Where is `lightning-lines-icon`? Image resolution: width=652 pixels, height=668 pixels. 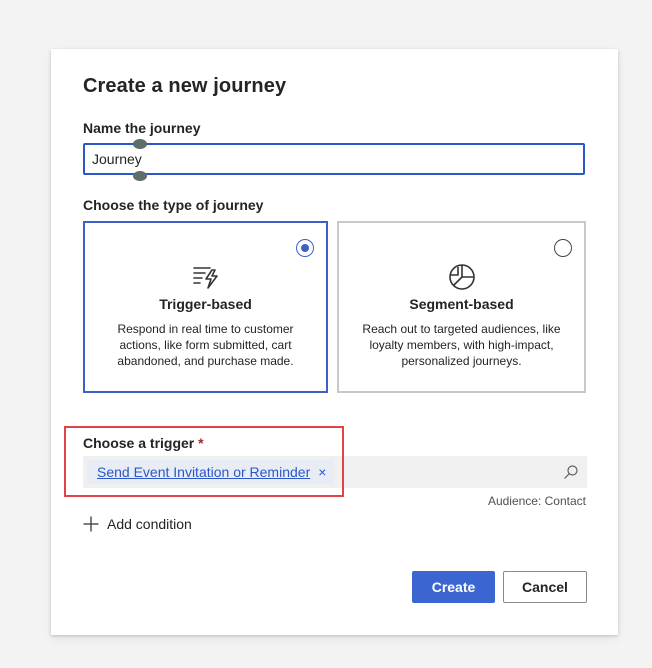 lightning-lines-icon is located at coordinates (205, 278).